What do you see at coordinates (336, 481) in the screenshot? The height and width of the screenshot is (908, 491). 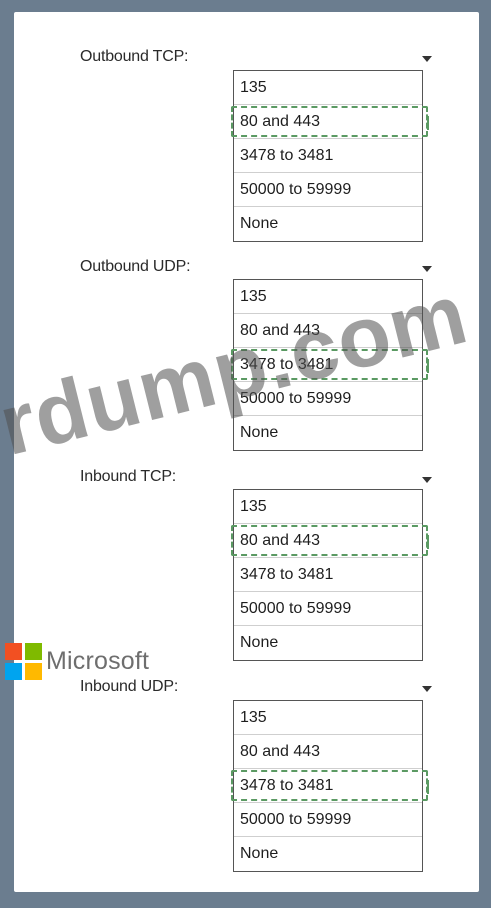 I see `inbound-tcp-dropdown` at bounding box center [336, 481].